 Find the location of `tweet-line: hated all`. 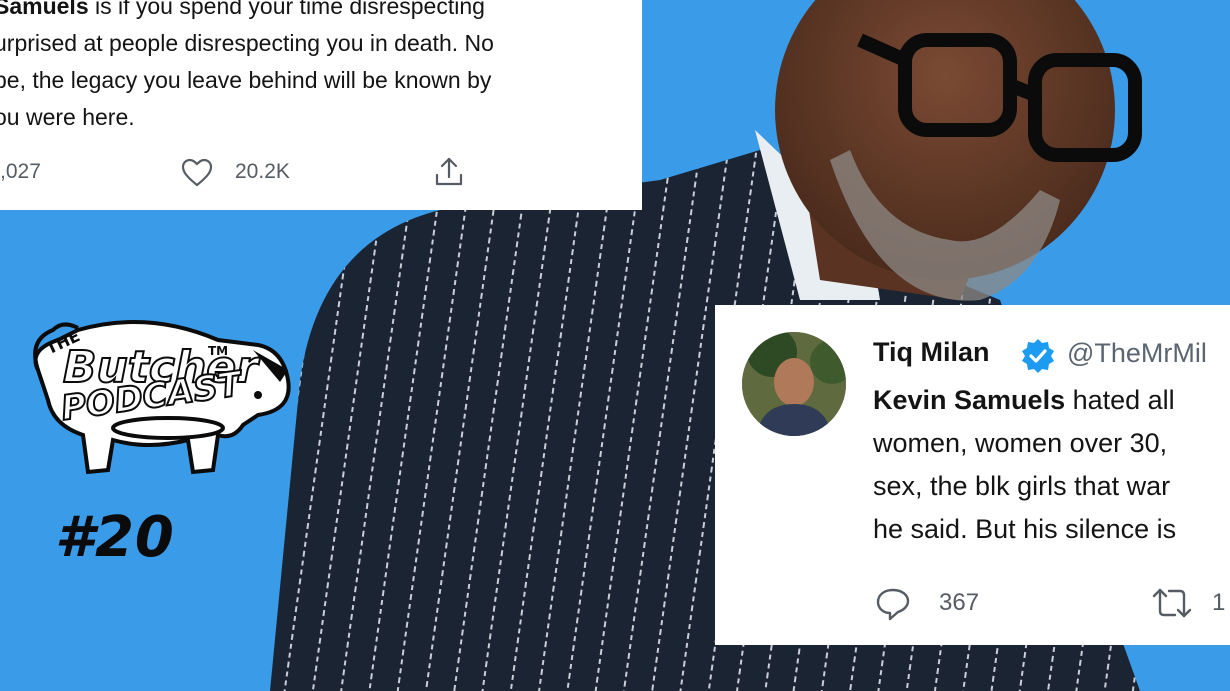

tweet-line: hated all is located at coordinates (1120, 400).